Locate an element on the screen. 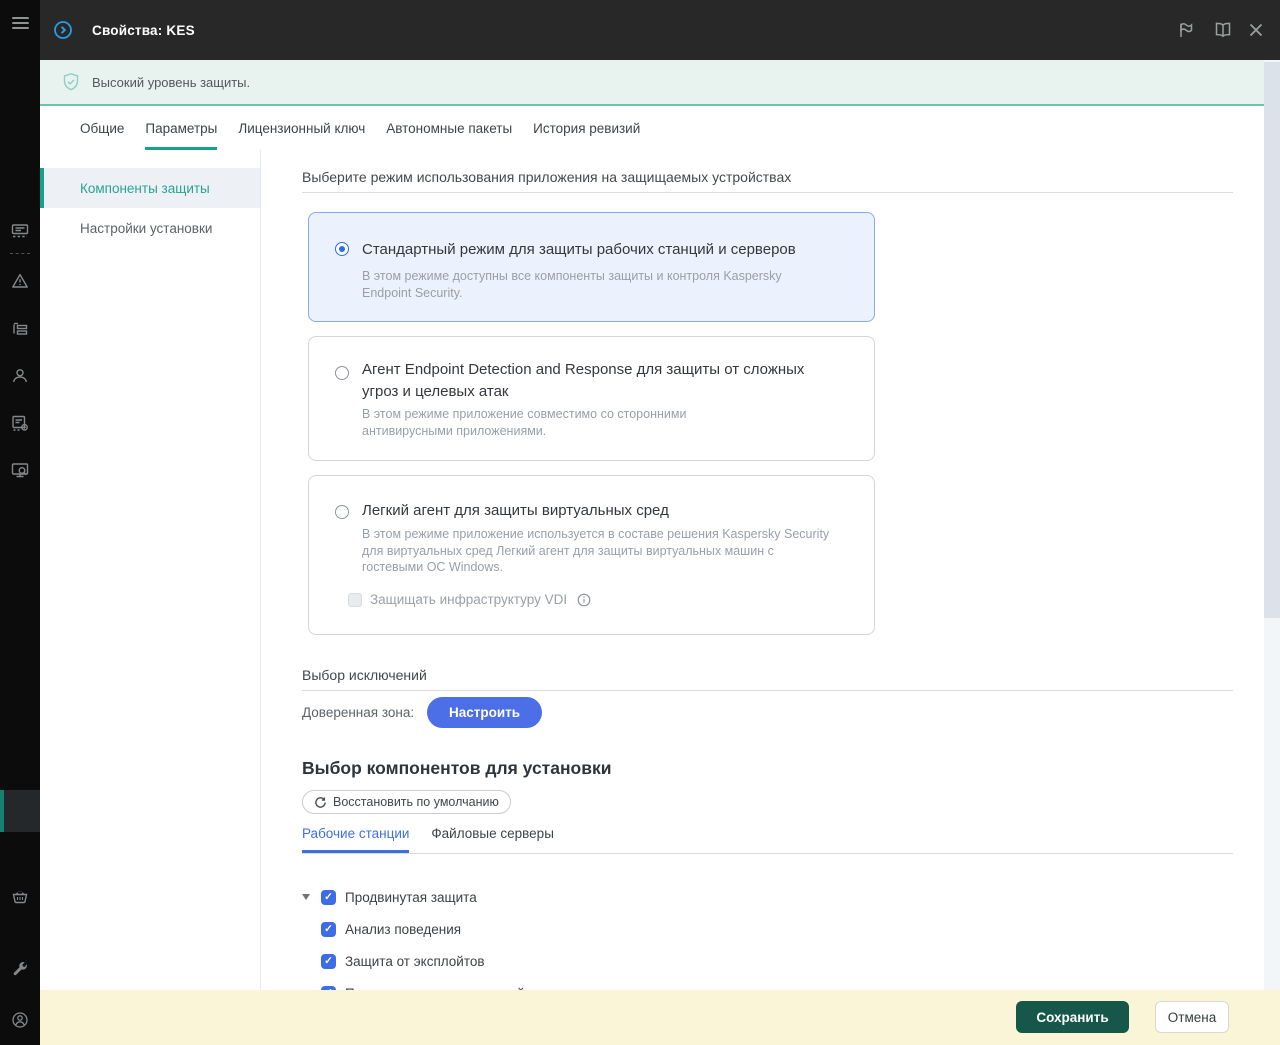 This screenshot has width=1280, height=1045. window-title: Свойства: KES is located at coordinates (143, 30).